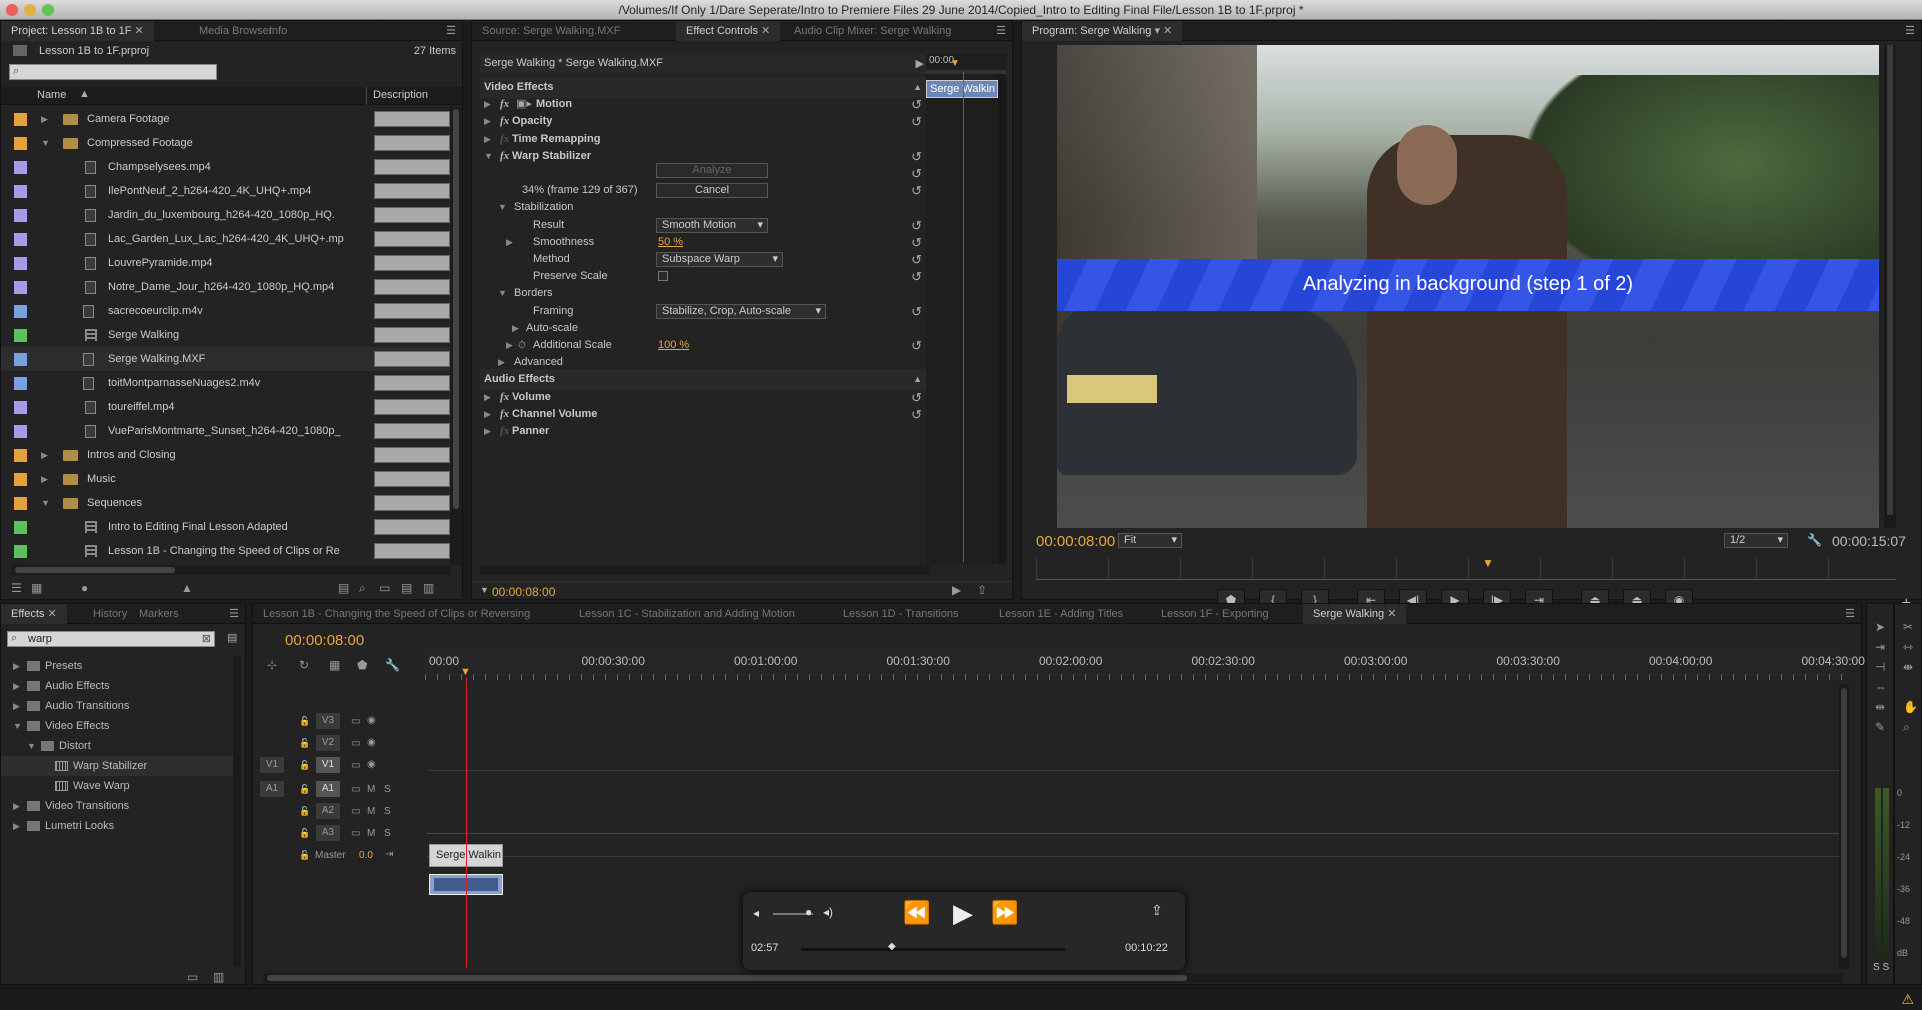  Describe the element at coordinates (1002, 319) in the screenshot. I see `mini-scrollbar` at that location.